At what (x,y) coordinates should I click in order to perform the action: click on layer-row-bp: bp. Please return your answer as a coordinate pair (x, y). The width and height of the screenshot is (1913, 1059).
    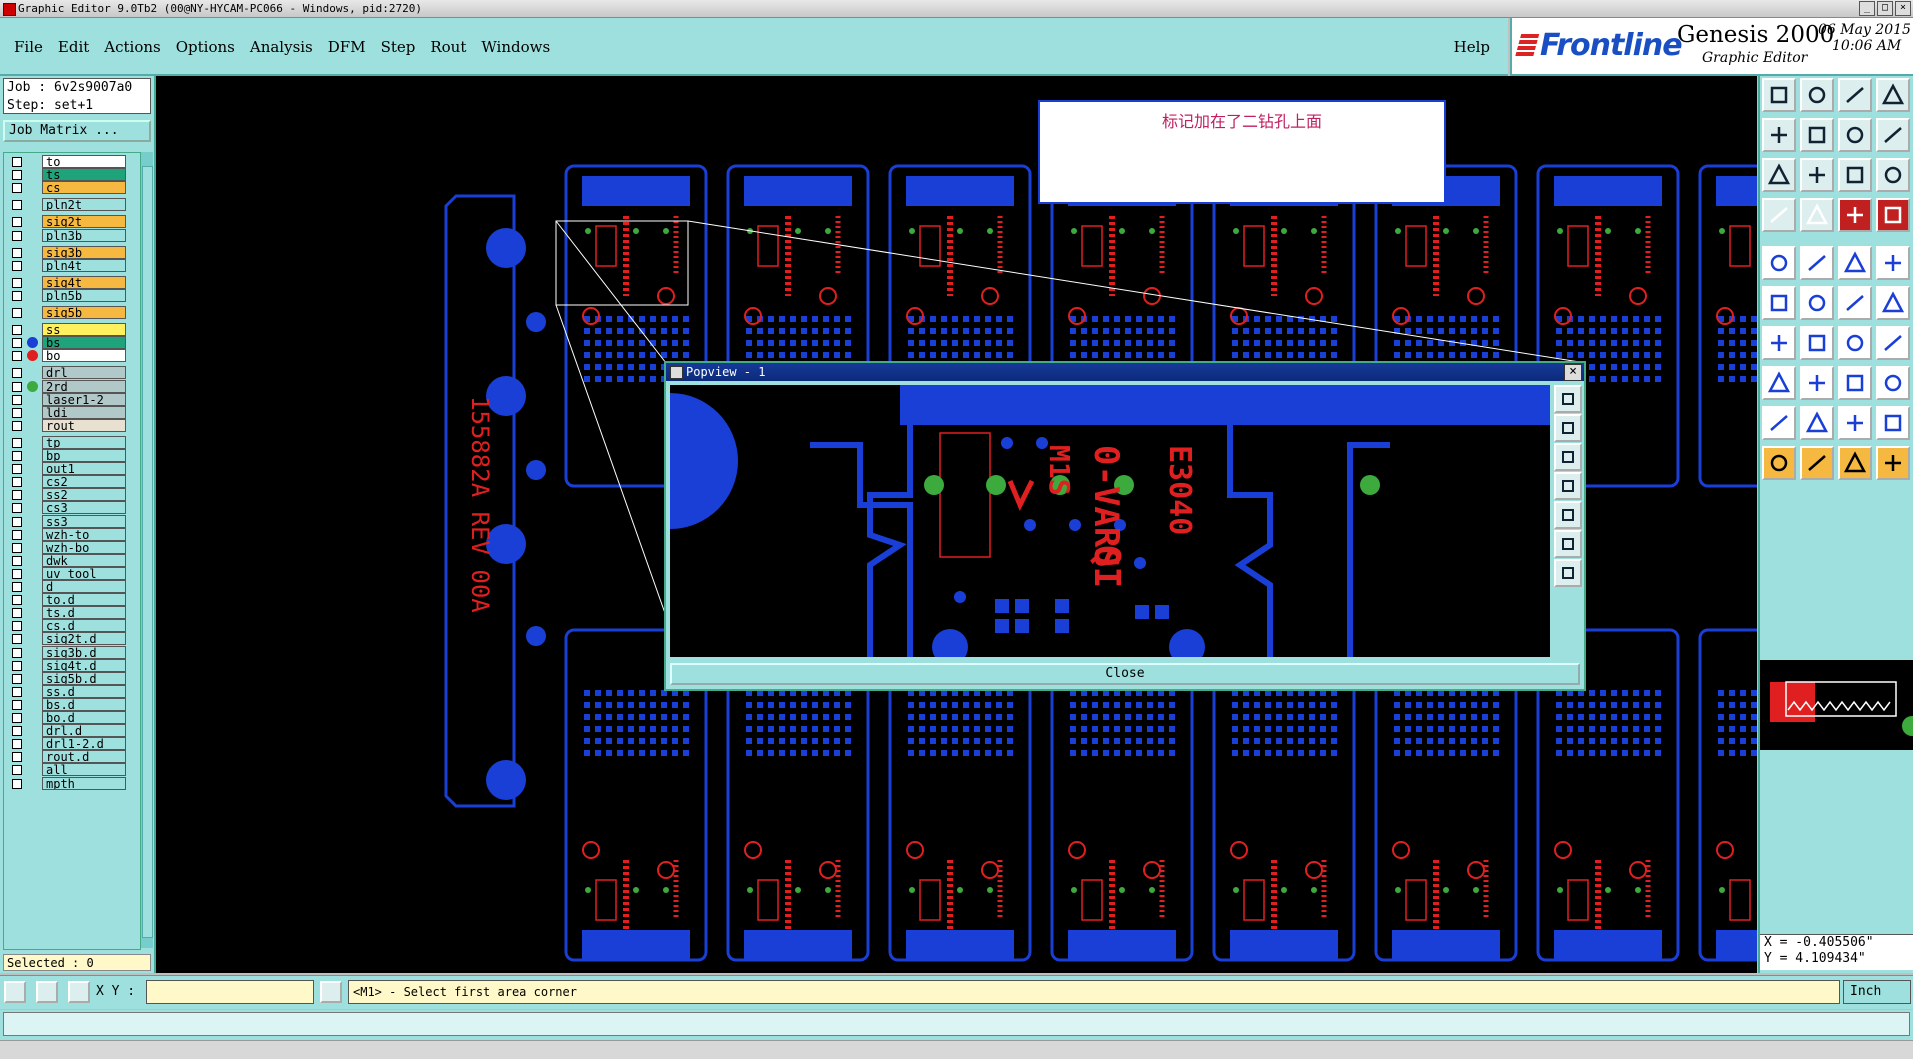
    Looking at the image, I should click on (72, 456).